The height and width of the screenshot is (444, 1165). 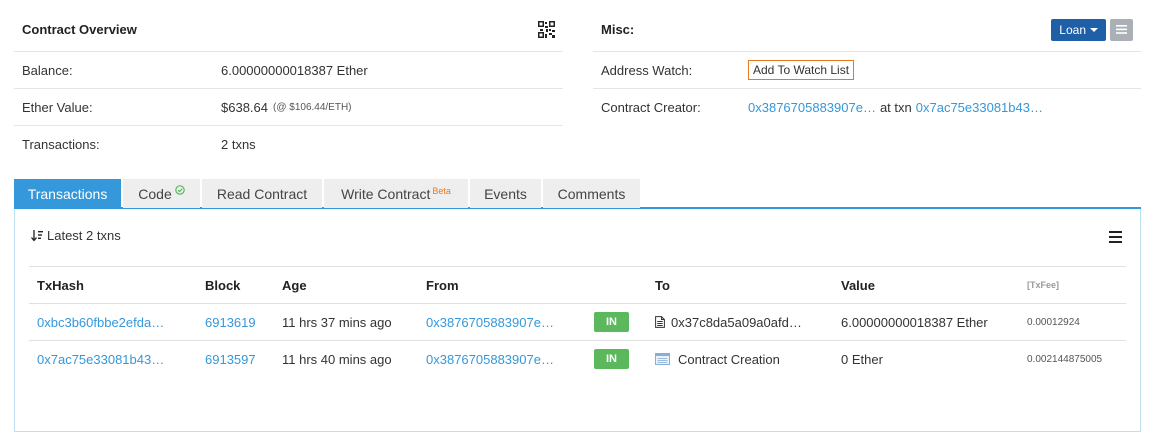 What do you see at coordinates (662, 359) in the screenshot?
I see `contract-creation-icon` at bounding box center [662, 359].